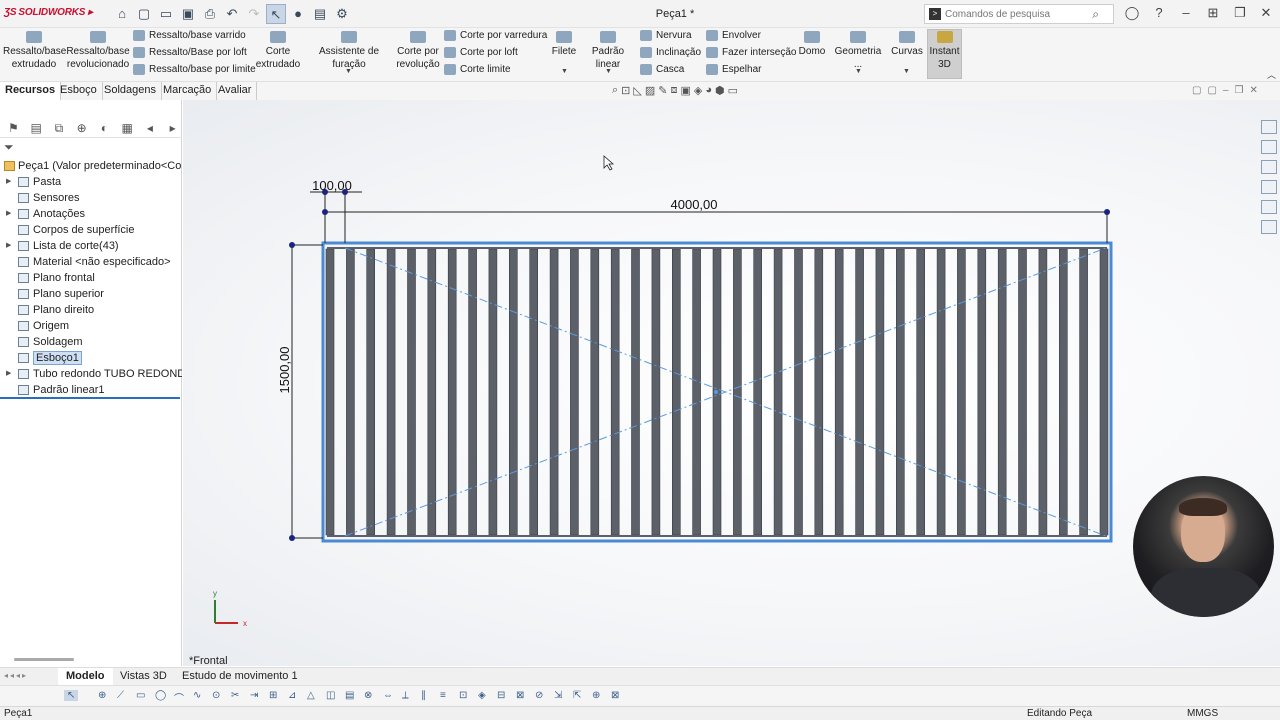  What do you see at coordinates (311, 695) in the screenshot?
I see `sketch-tool-icon: △` at bounding box center [311, 695].